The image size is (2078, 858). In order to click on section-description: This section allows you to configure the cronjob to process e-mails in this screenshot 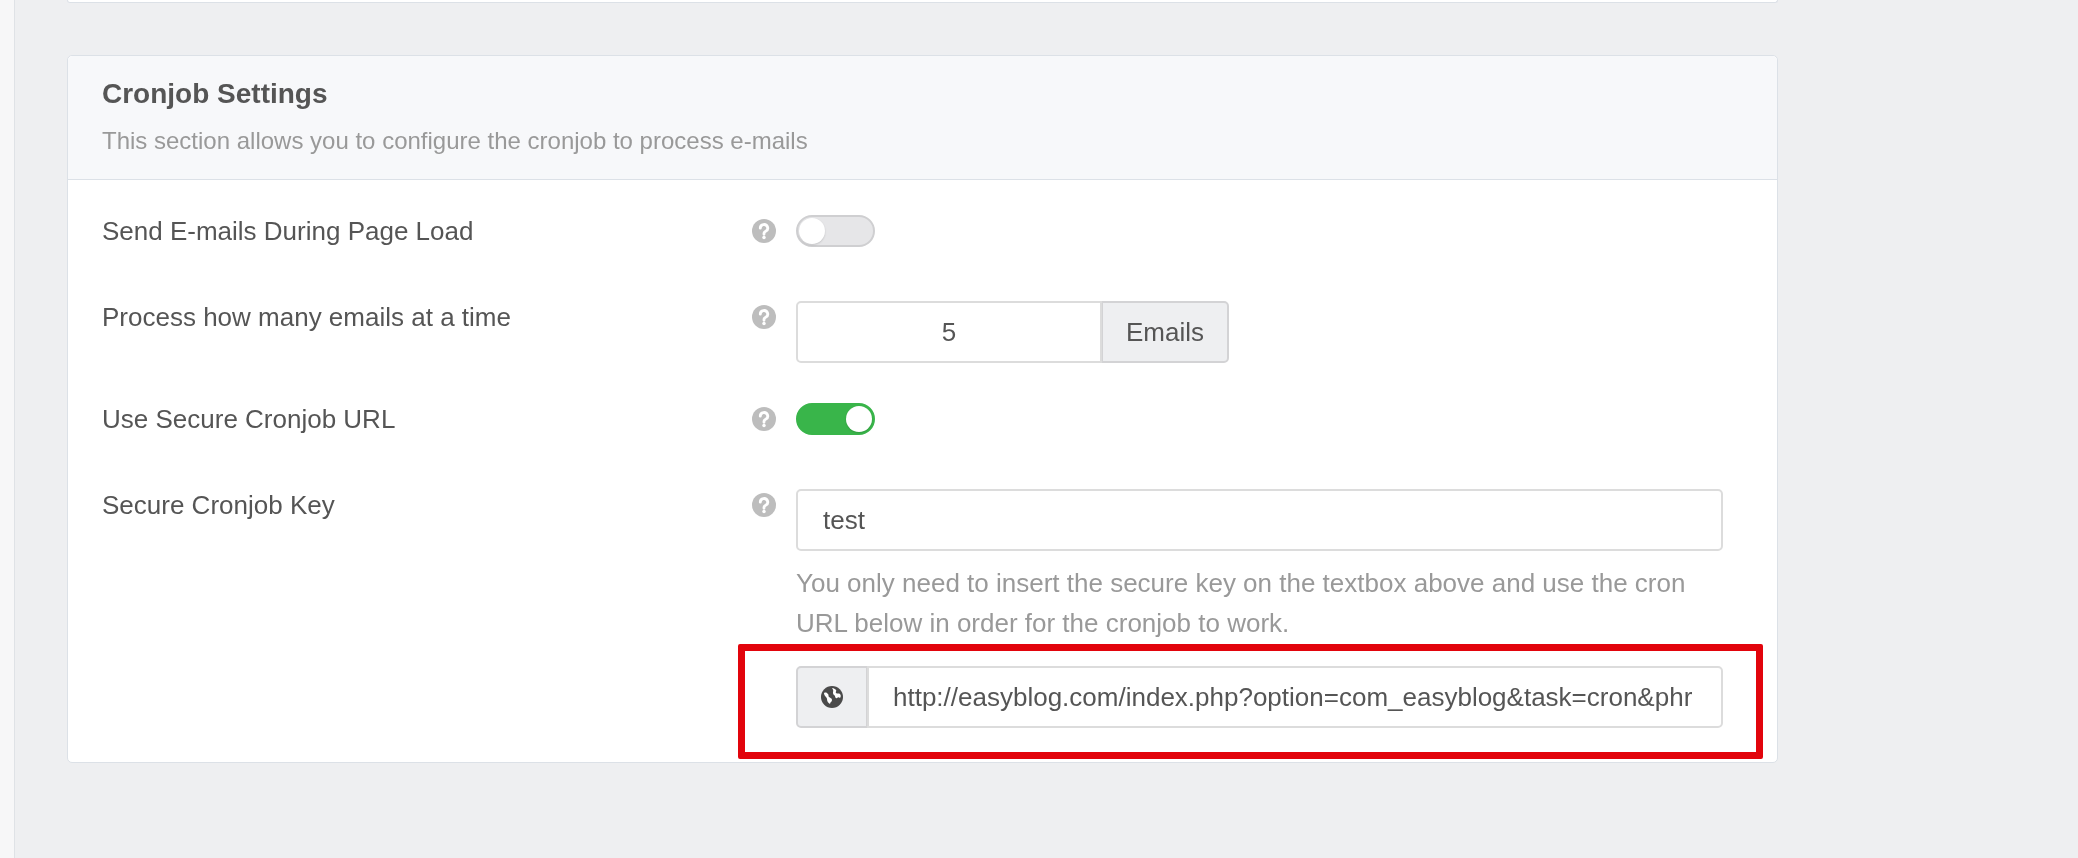, I will do `click(455, 141)`.